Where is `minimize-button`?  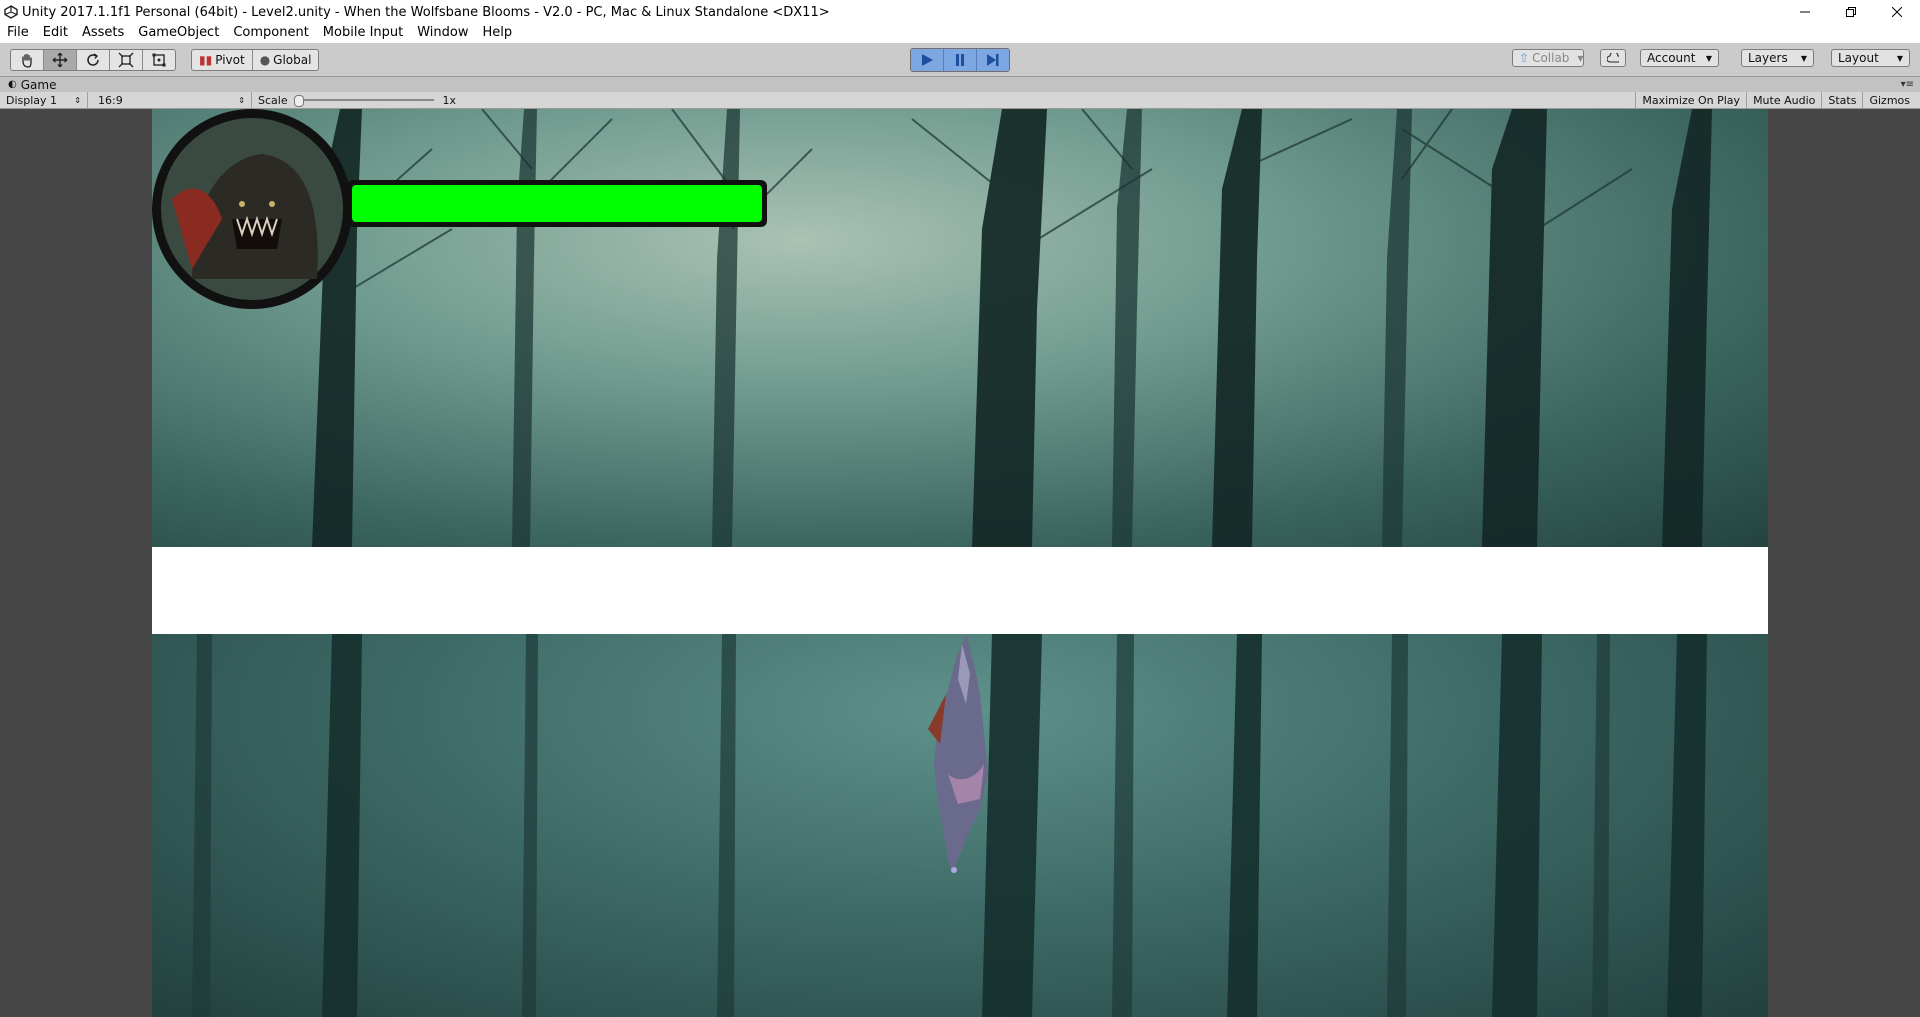
minimize-button is located at coordinates (1805, 12).